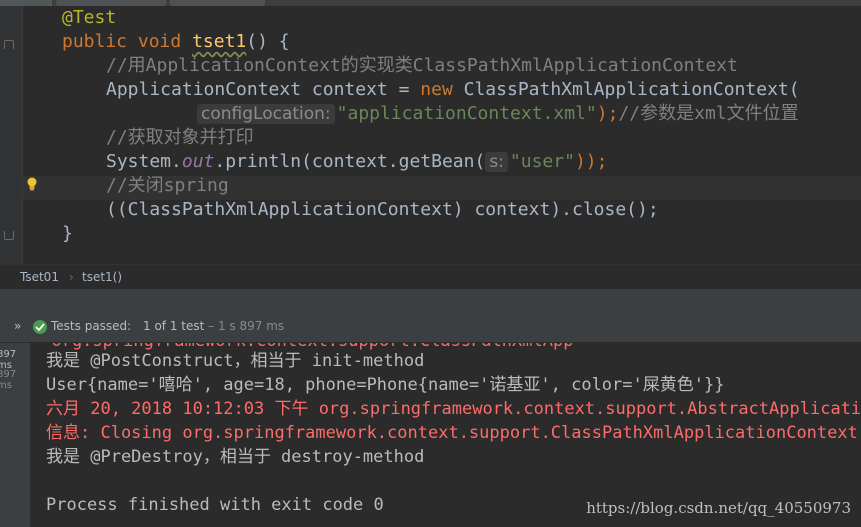 Image resolution: width=861 pixels, height=527 pixels. I want to click on editor-gutter, so click(11, 135).